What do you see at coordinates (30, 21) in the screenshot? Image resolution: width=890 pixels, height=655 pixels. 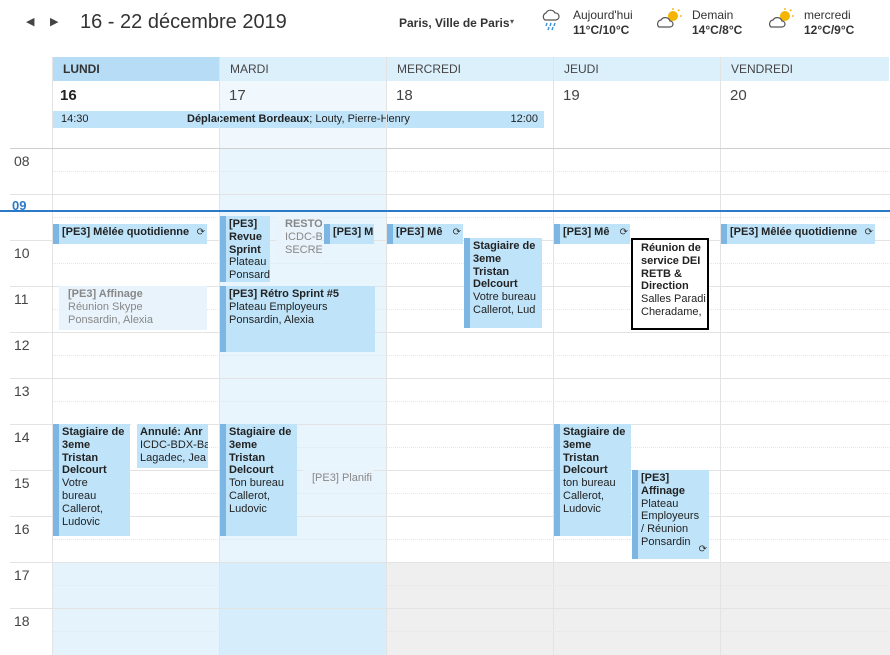 I see `previous-week-icon: ◀` at bounding box center [30, 21].